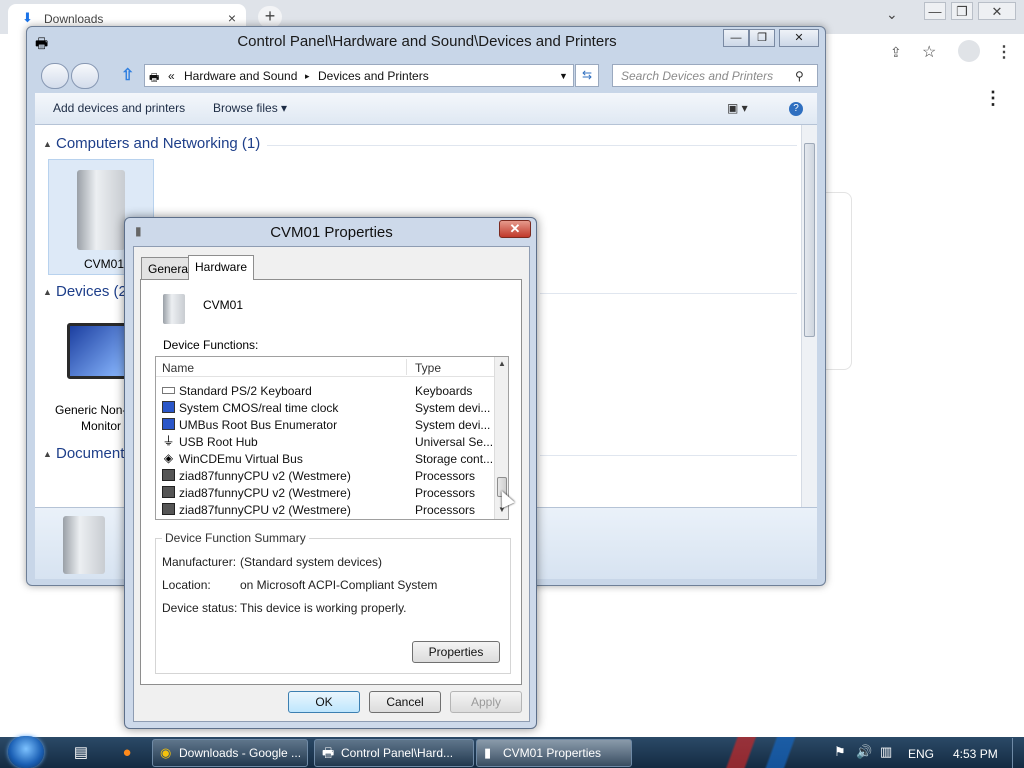 The image size is (1024, 768). What do you see at coordinates (199, 562) in the screenshot?
I see `manufacturer-label: Manufacturer:` at bounding box center [199, 562].